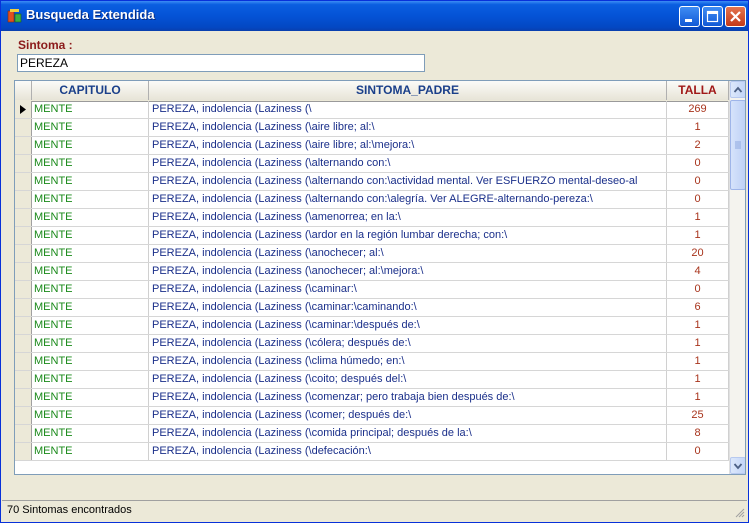 The image size is (749, 523). I want to click on close-button, so click(735, 16).